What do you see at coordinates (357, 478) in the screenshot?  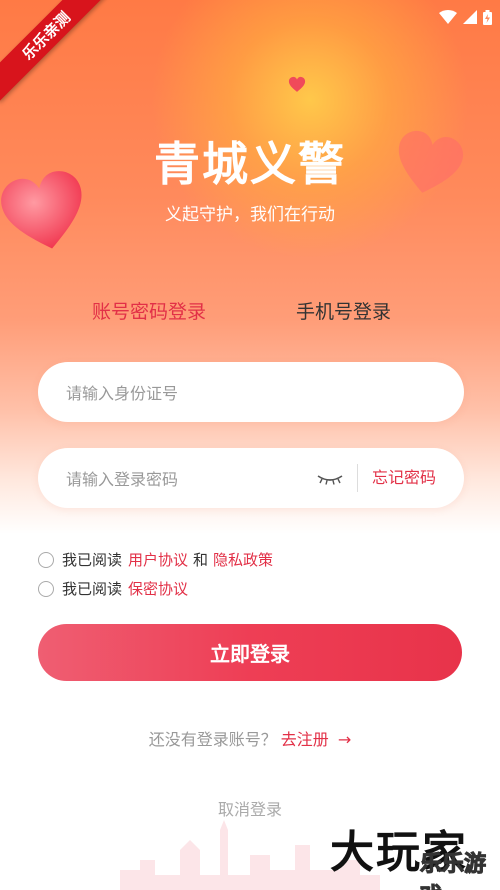 I see `field-divider` at bounding box center [357, 478].